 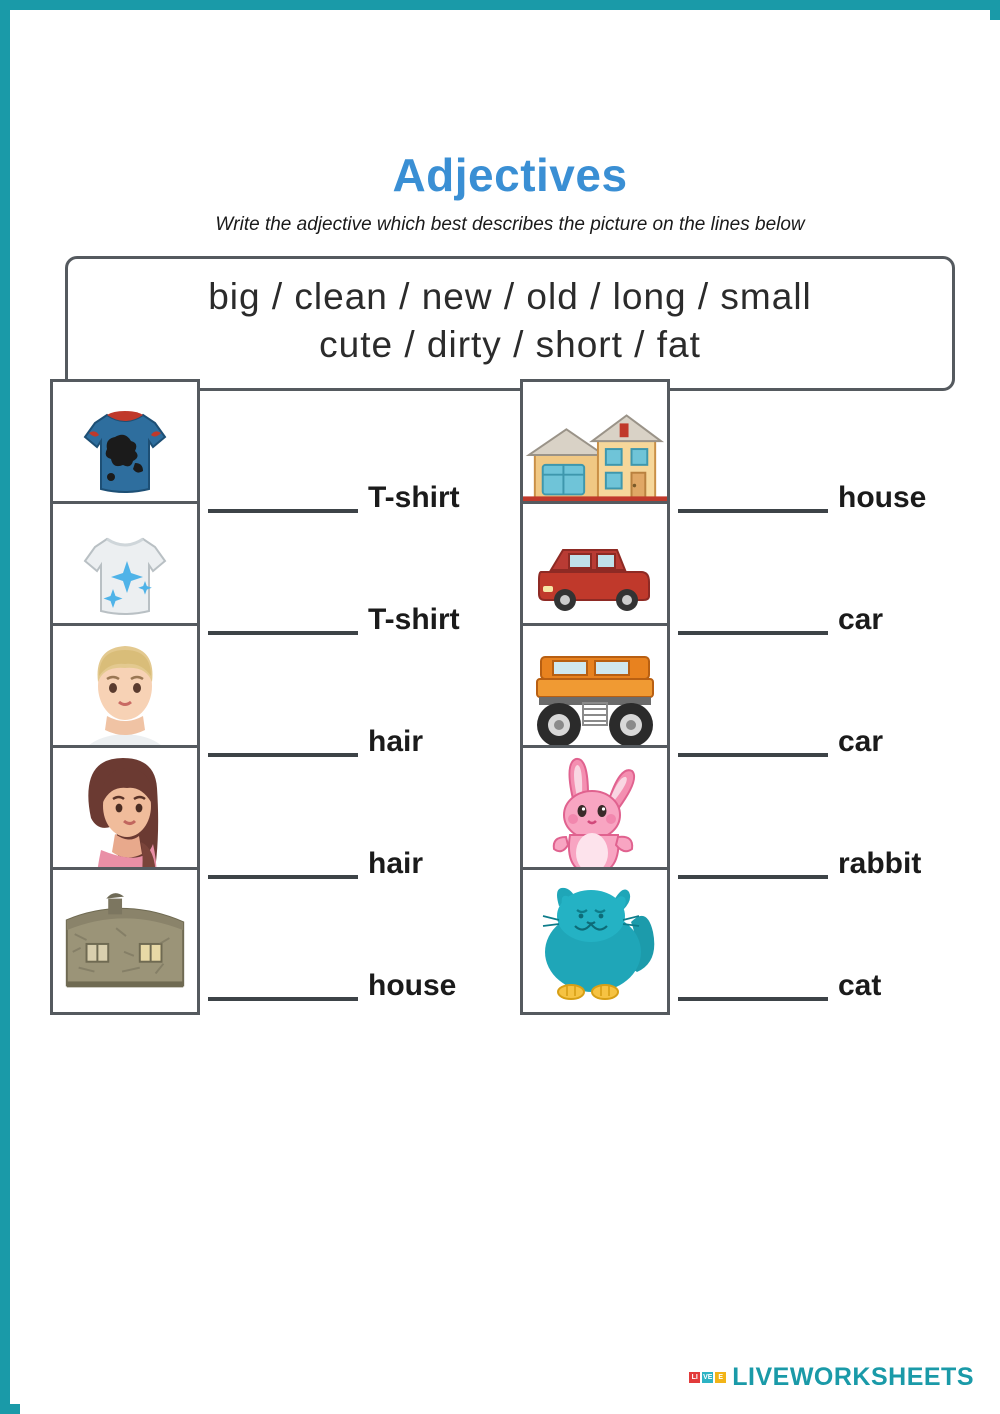 I want to click on list-item: house, so click(x=275, y=941).